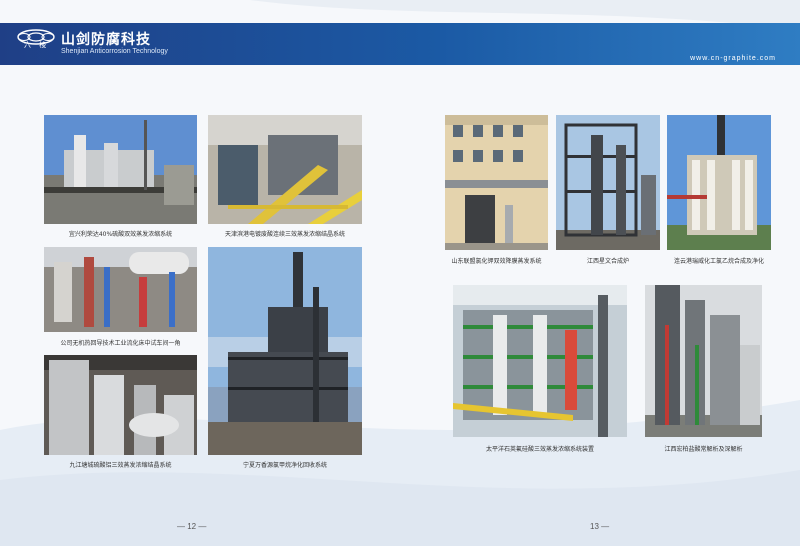  I want to click on photo-ethyl-chloride-synthesis, so click(719, 182).